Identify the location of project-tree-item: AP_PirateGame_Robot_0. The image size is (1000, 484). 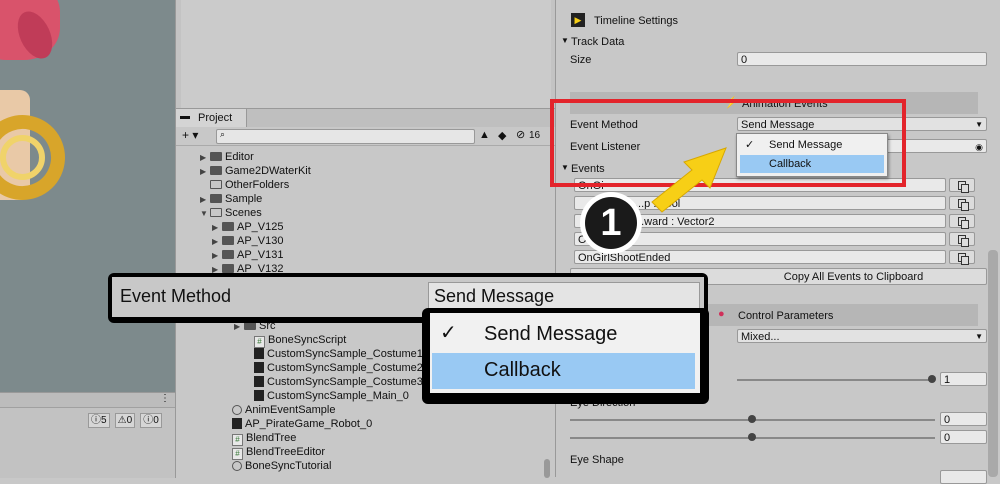
(297, 424).